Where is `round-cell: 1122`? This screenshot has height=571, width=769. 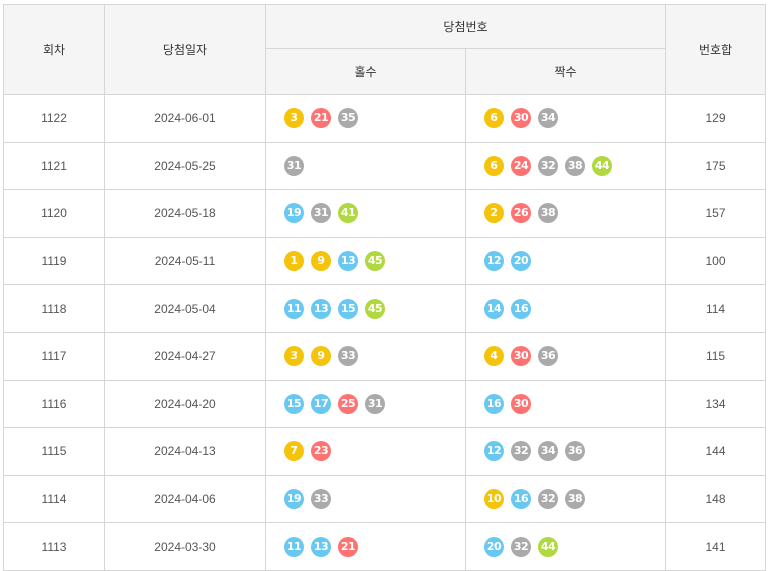
round-cell: 1122 is located at coordinates (54, 118).